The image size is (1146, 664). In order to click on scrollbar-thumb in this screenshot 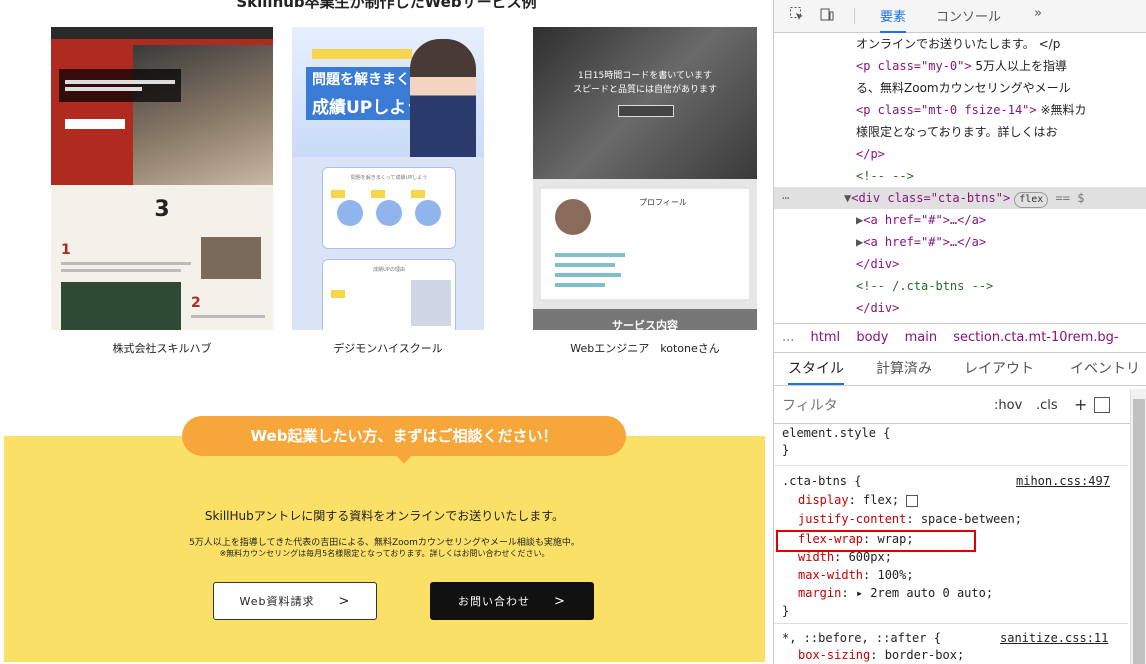, I will do `click(1139, 531)`.